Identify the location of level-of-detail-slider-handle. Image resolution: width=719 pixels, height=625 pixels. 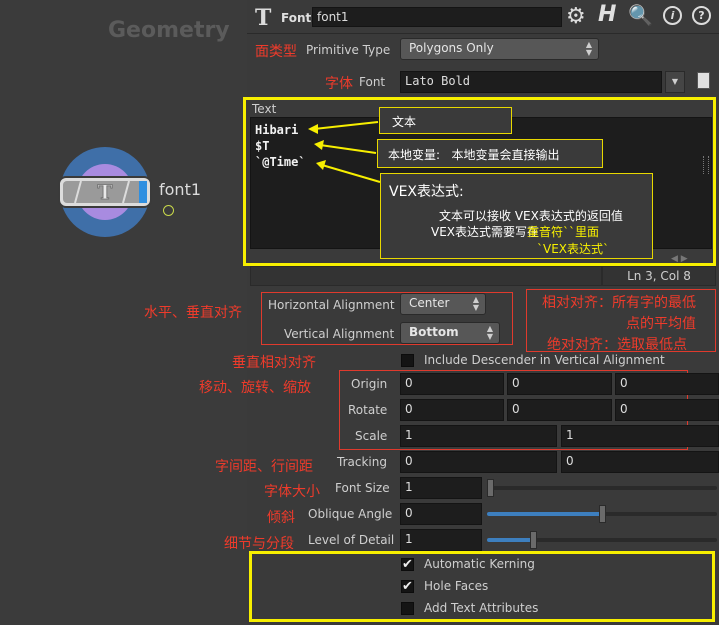
(533, 540).